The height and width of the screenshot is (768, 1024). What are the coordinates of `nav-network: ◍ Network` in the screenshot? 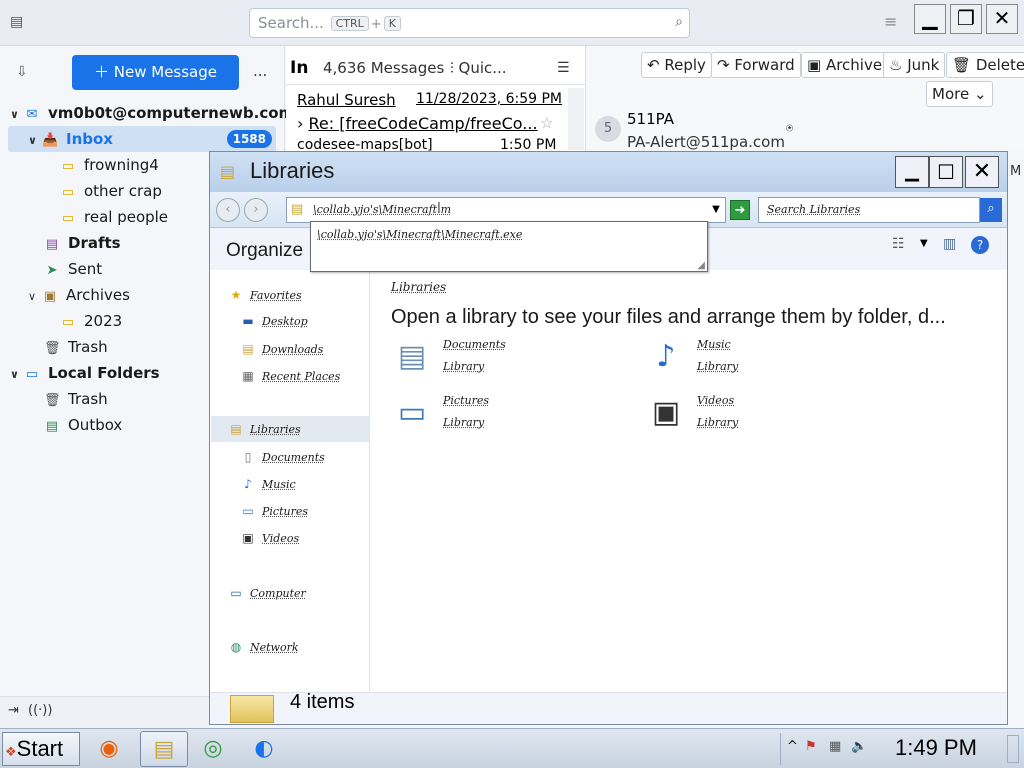 It's located at (263, 647).